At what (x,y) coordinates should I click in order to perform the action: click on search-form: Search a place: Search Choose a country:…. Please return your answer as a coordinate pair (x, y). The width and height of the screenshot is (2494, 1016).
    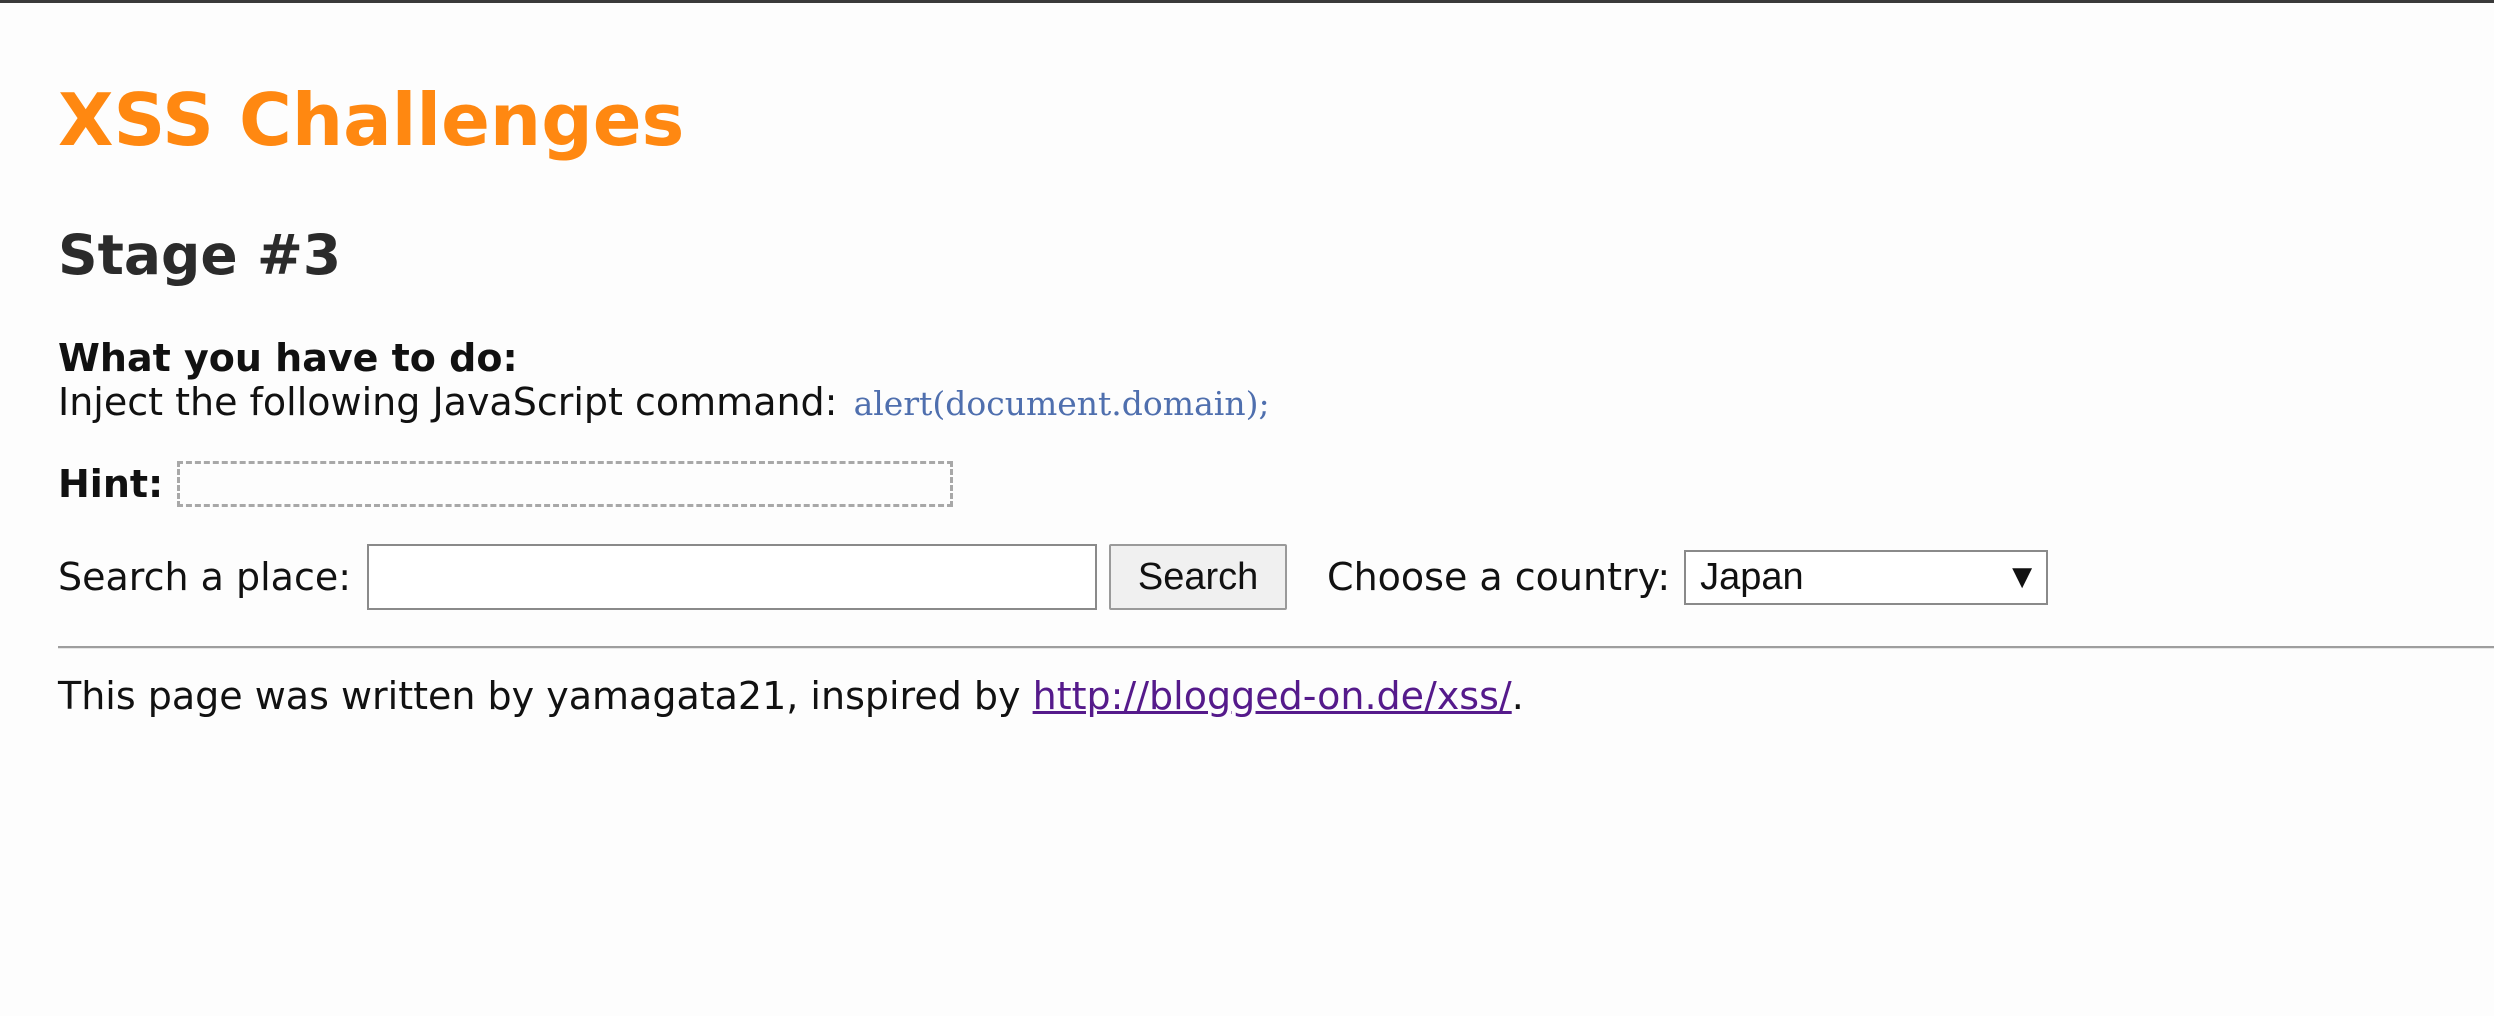
    Looking at the image, I should click on (1053, 577).